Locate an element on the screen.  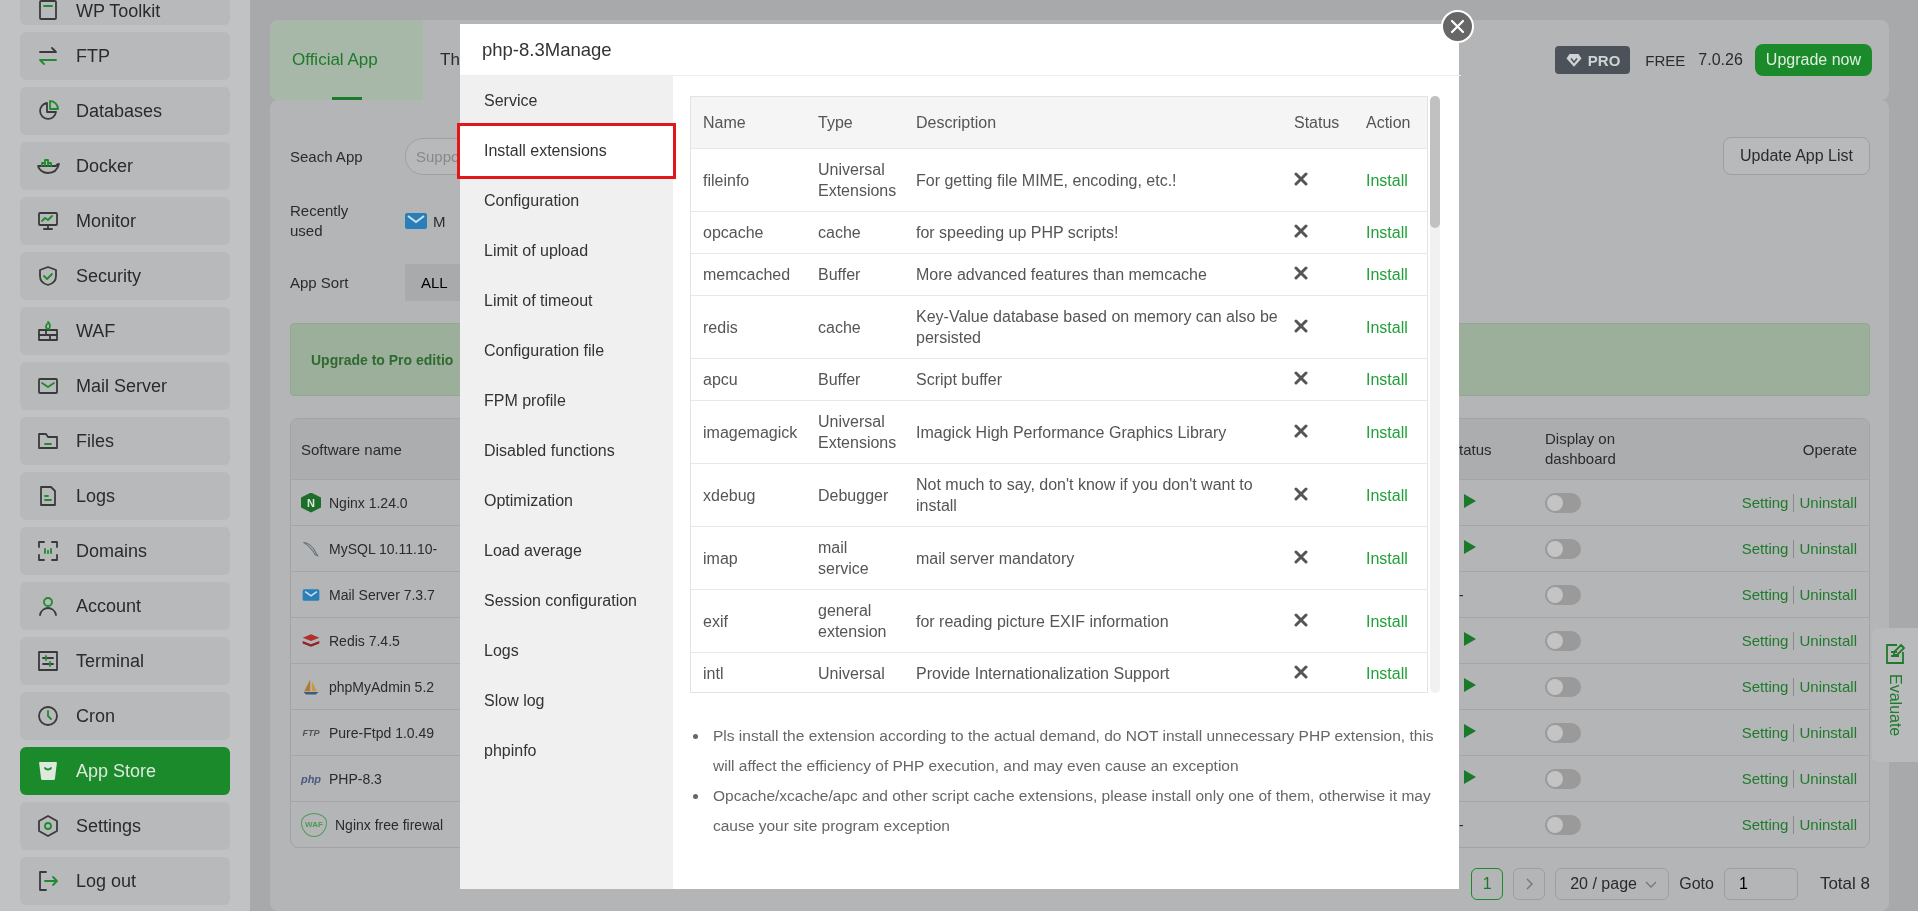
sidebar-item: App Store is located at coordinates (125, 771).